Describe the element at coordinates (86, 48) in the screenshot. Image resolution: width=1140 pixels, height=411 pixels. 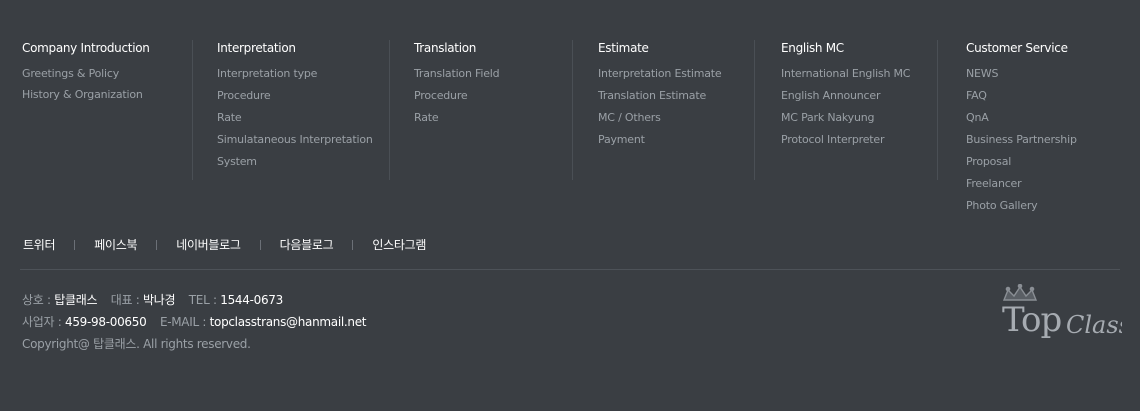
I see `menu-title-company: Company Introduction` at that location.